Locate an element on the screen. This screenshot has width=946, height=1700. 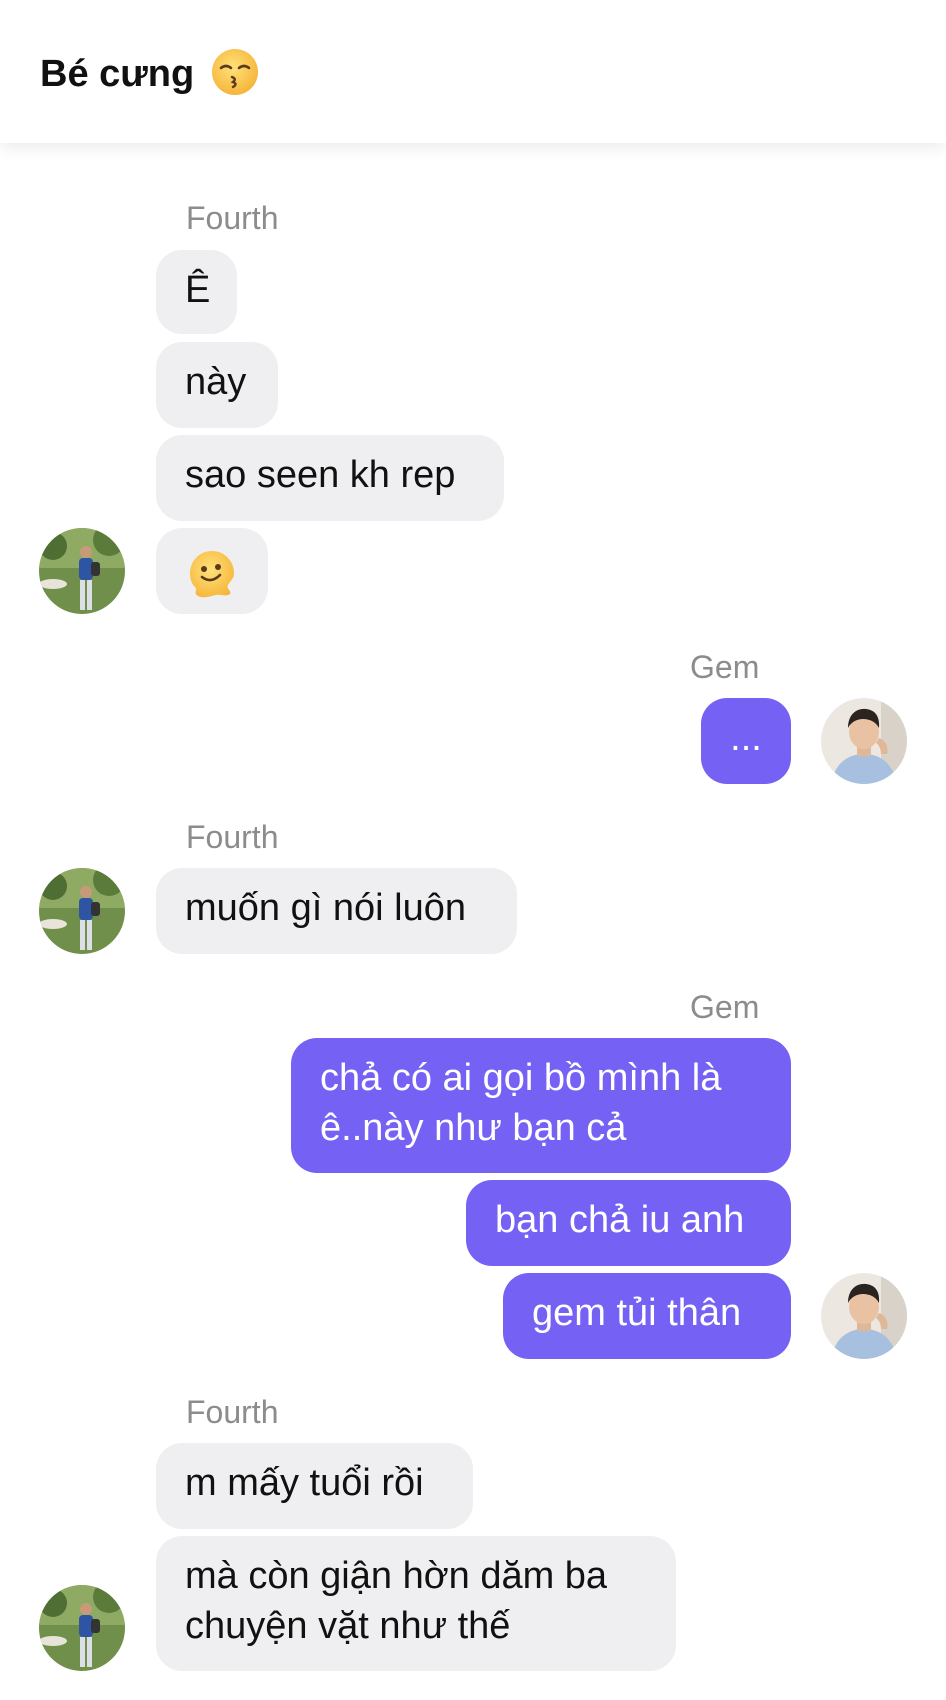
message-bubble: bạn chả iu anh is located at coordinates (628, 1223).